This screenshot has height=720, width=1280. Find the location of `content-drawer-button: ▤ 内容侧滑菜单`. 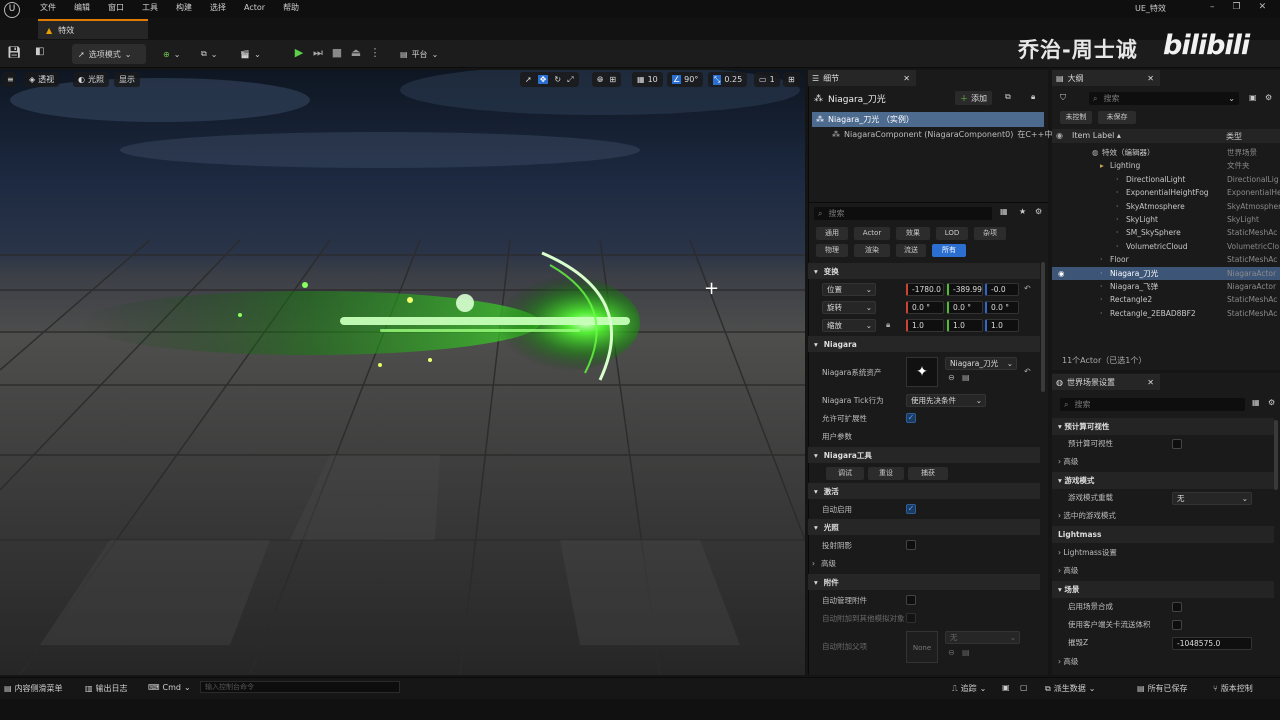

content-drawer-button: ▤ 内容侧滑菜单 is located at coordinates (33, 688).